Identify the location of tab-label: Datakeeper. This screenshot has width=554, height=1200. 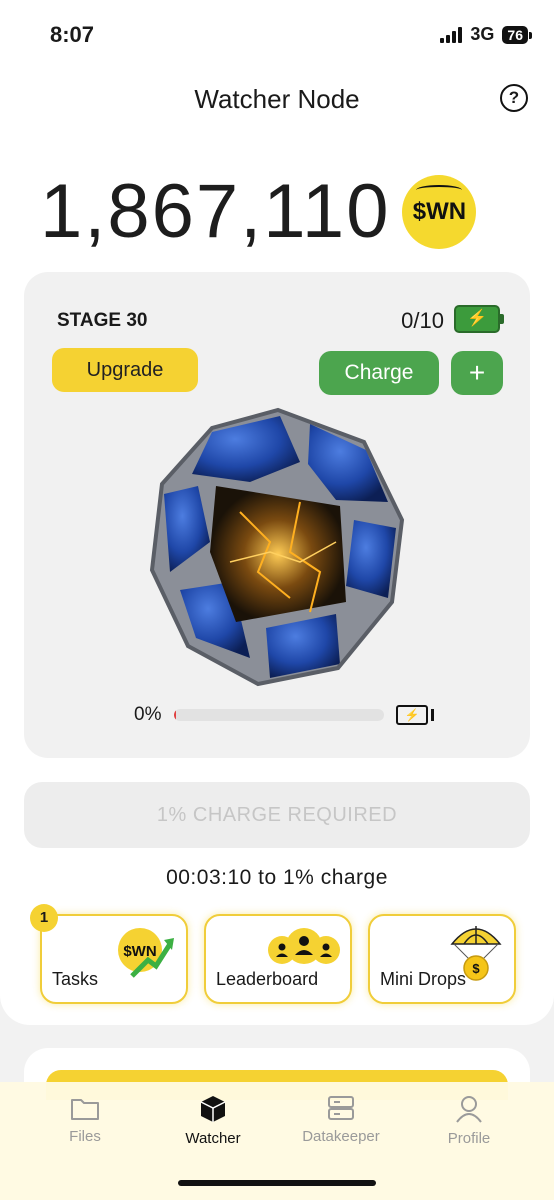
(341, 1136).